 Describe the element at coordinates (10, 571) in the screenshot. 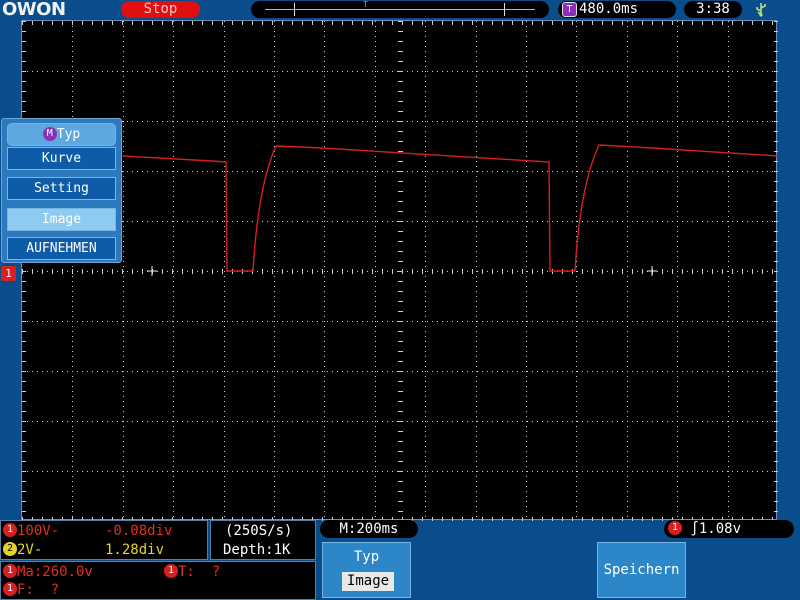

I see `ma-channel-icon: 1` at that location.